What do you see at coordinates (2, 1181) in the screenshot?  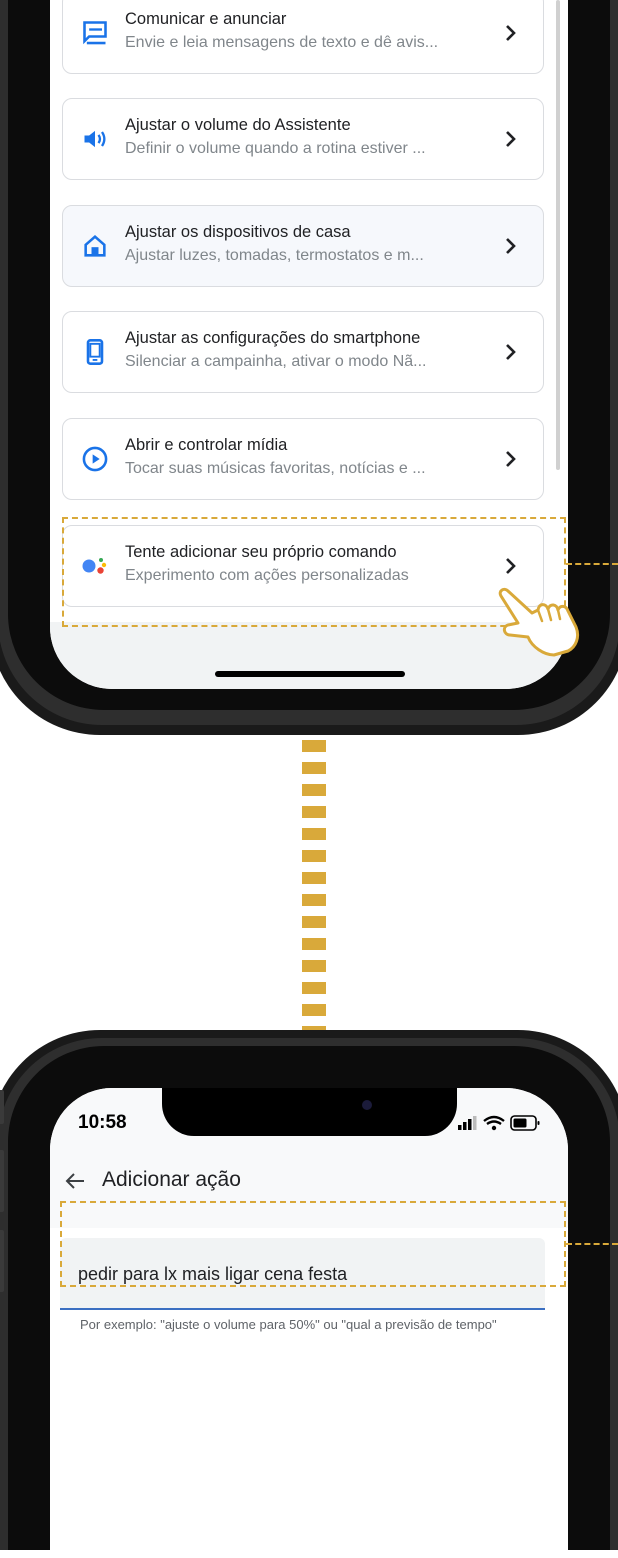 I see `volume-up-button` at bounding box center [2, 1181].